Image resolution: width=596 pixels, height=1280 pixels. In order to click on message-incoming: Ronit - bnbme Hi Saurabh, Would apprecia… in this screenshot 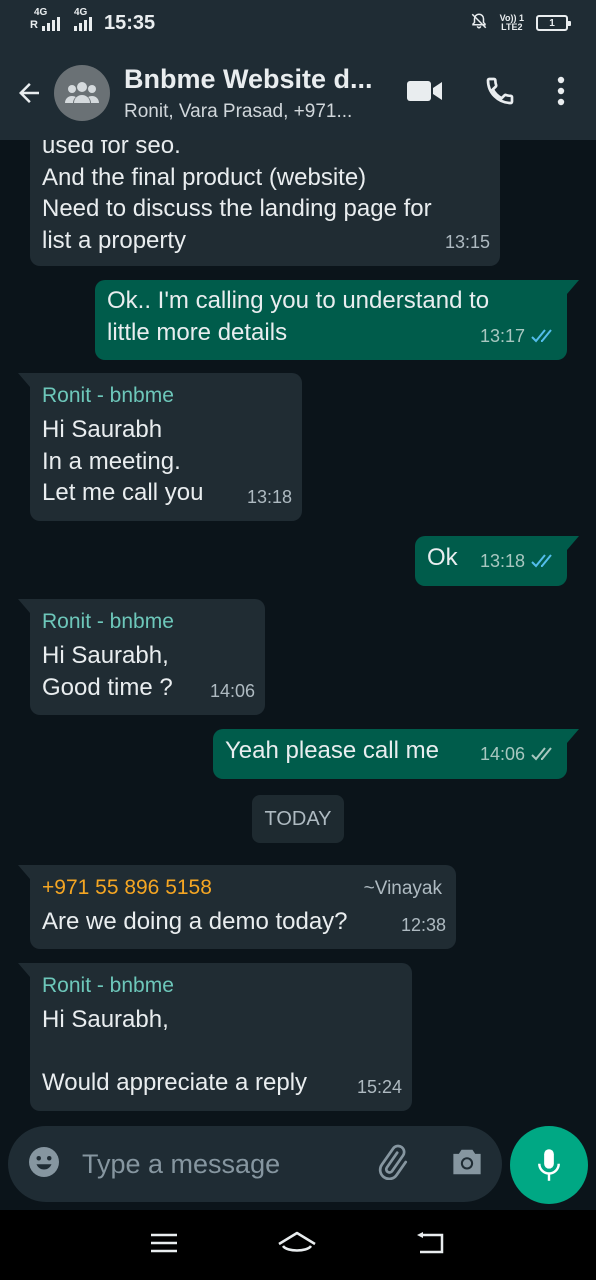, I will do `click(215, 1037)`.